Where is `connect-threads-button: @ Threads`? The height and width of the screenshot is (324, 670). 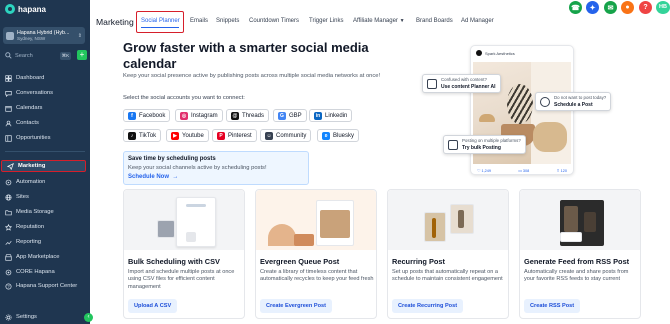 connect-threads-button: @ Threads is located at coordinates (248, 115).